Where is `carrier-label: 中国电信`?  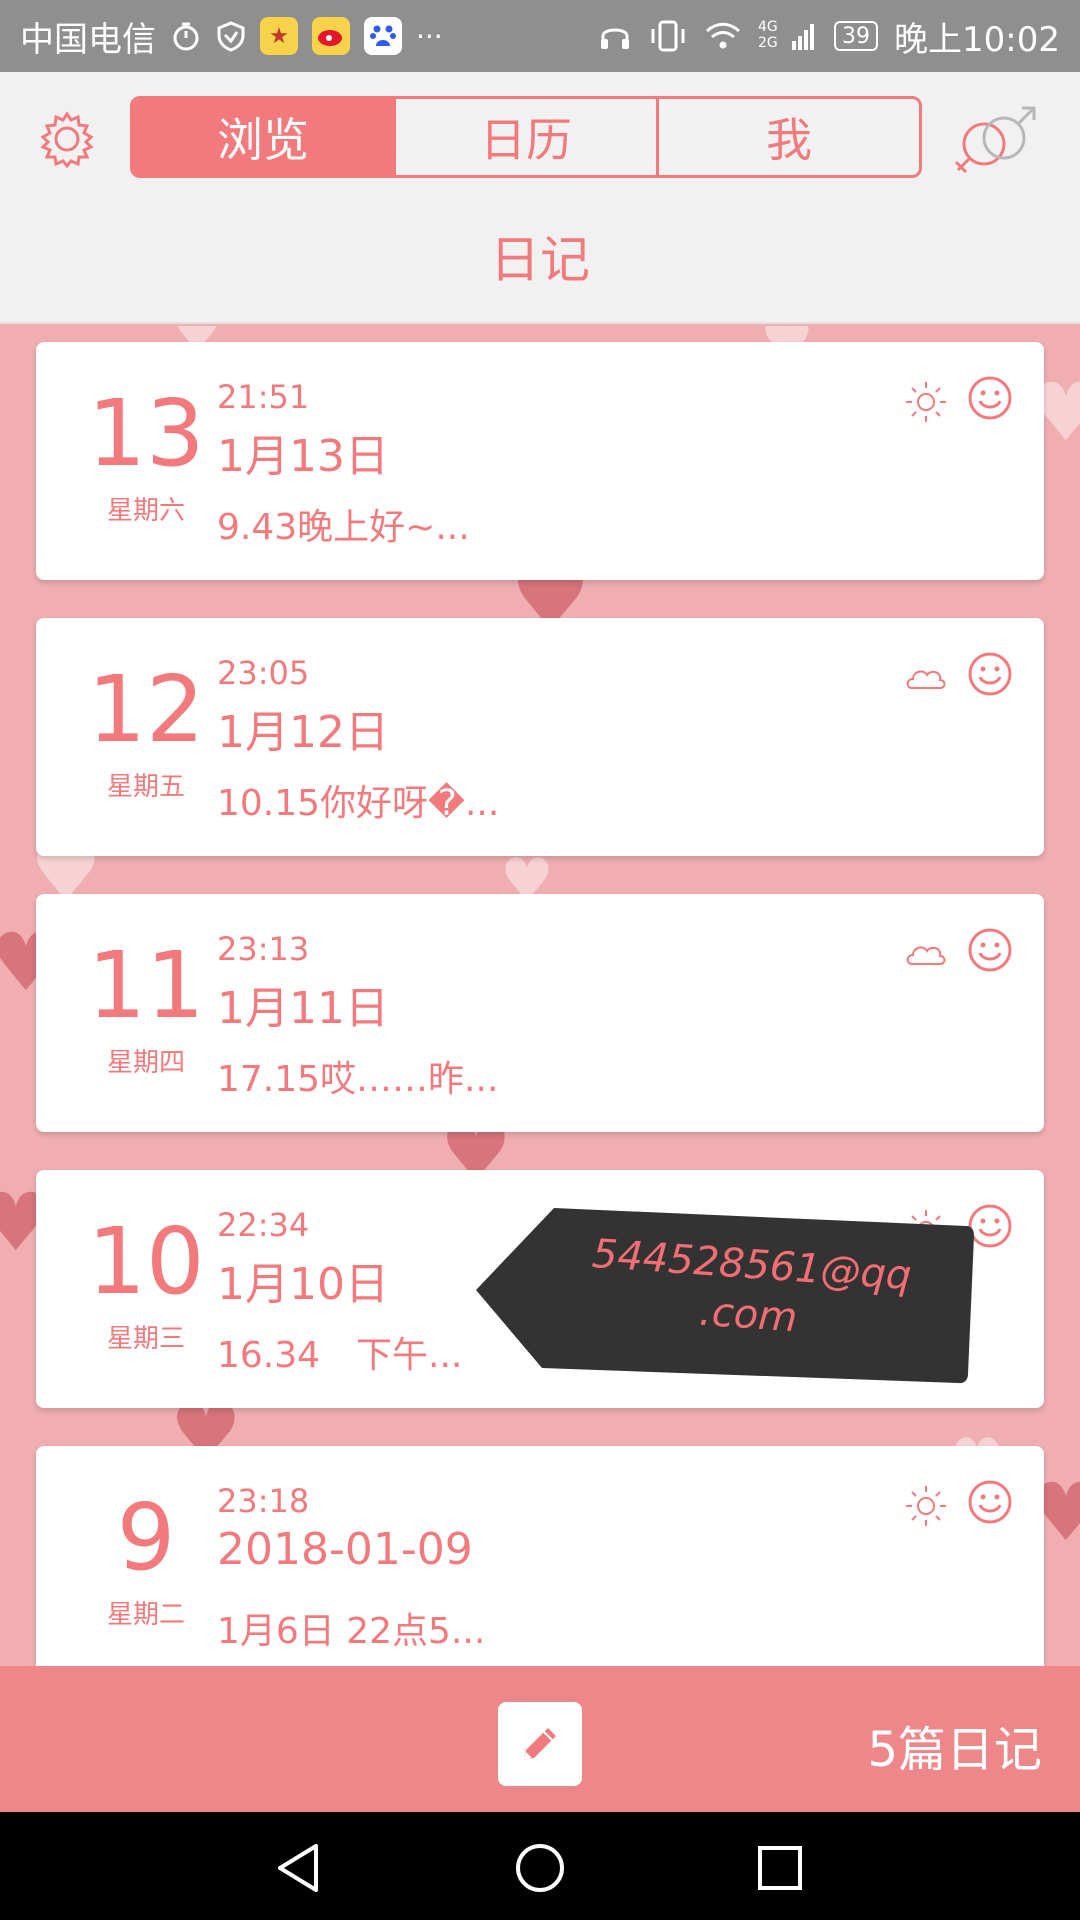 carrier-label: 中国电信 is located at coordinates (88, 39).